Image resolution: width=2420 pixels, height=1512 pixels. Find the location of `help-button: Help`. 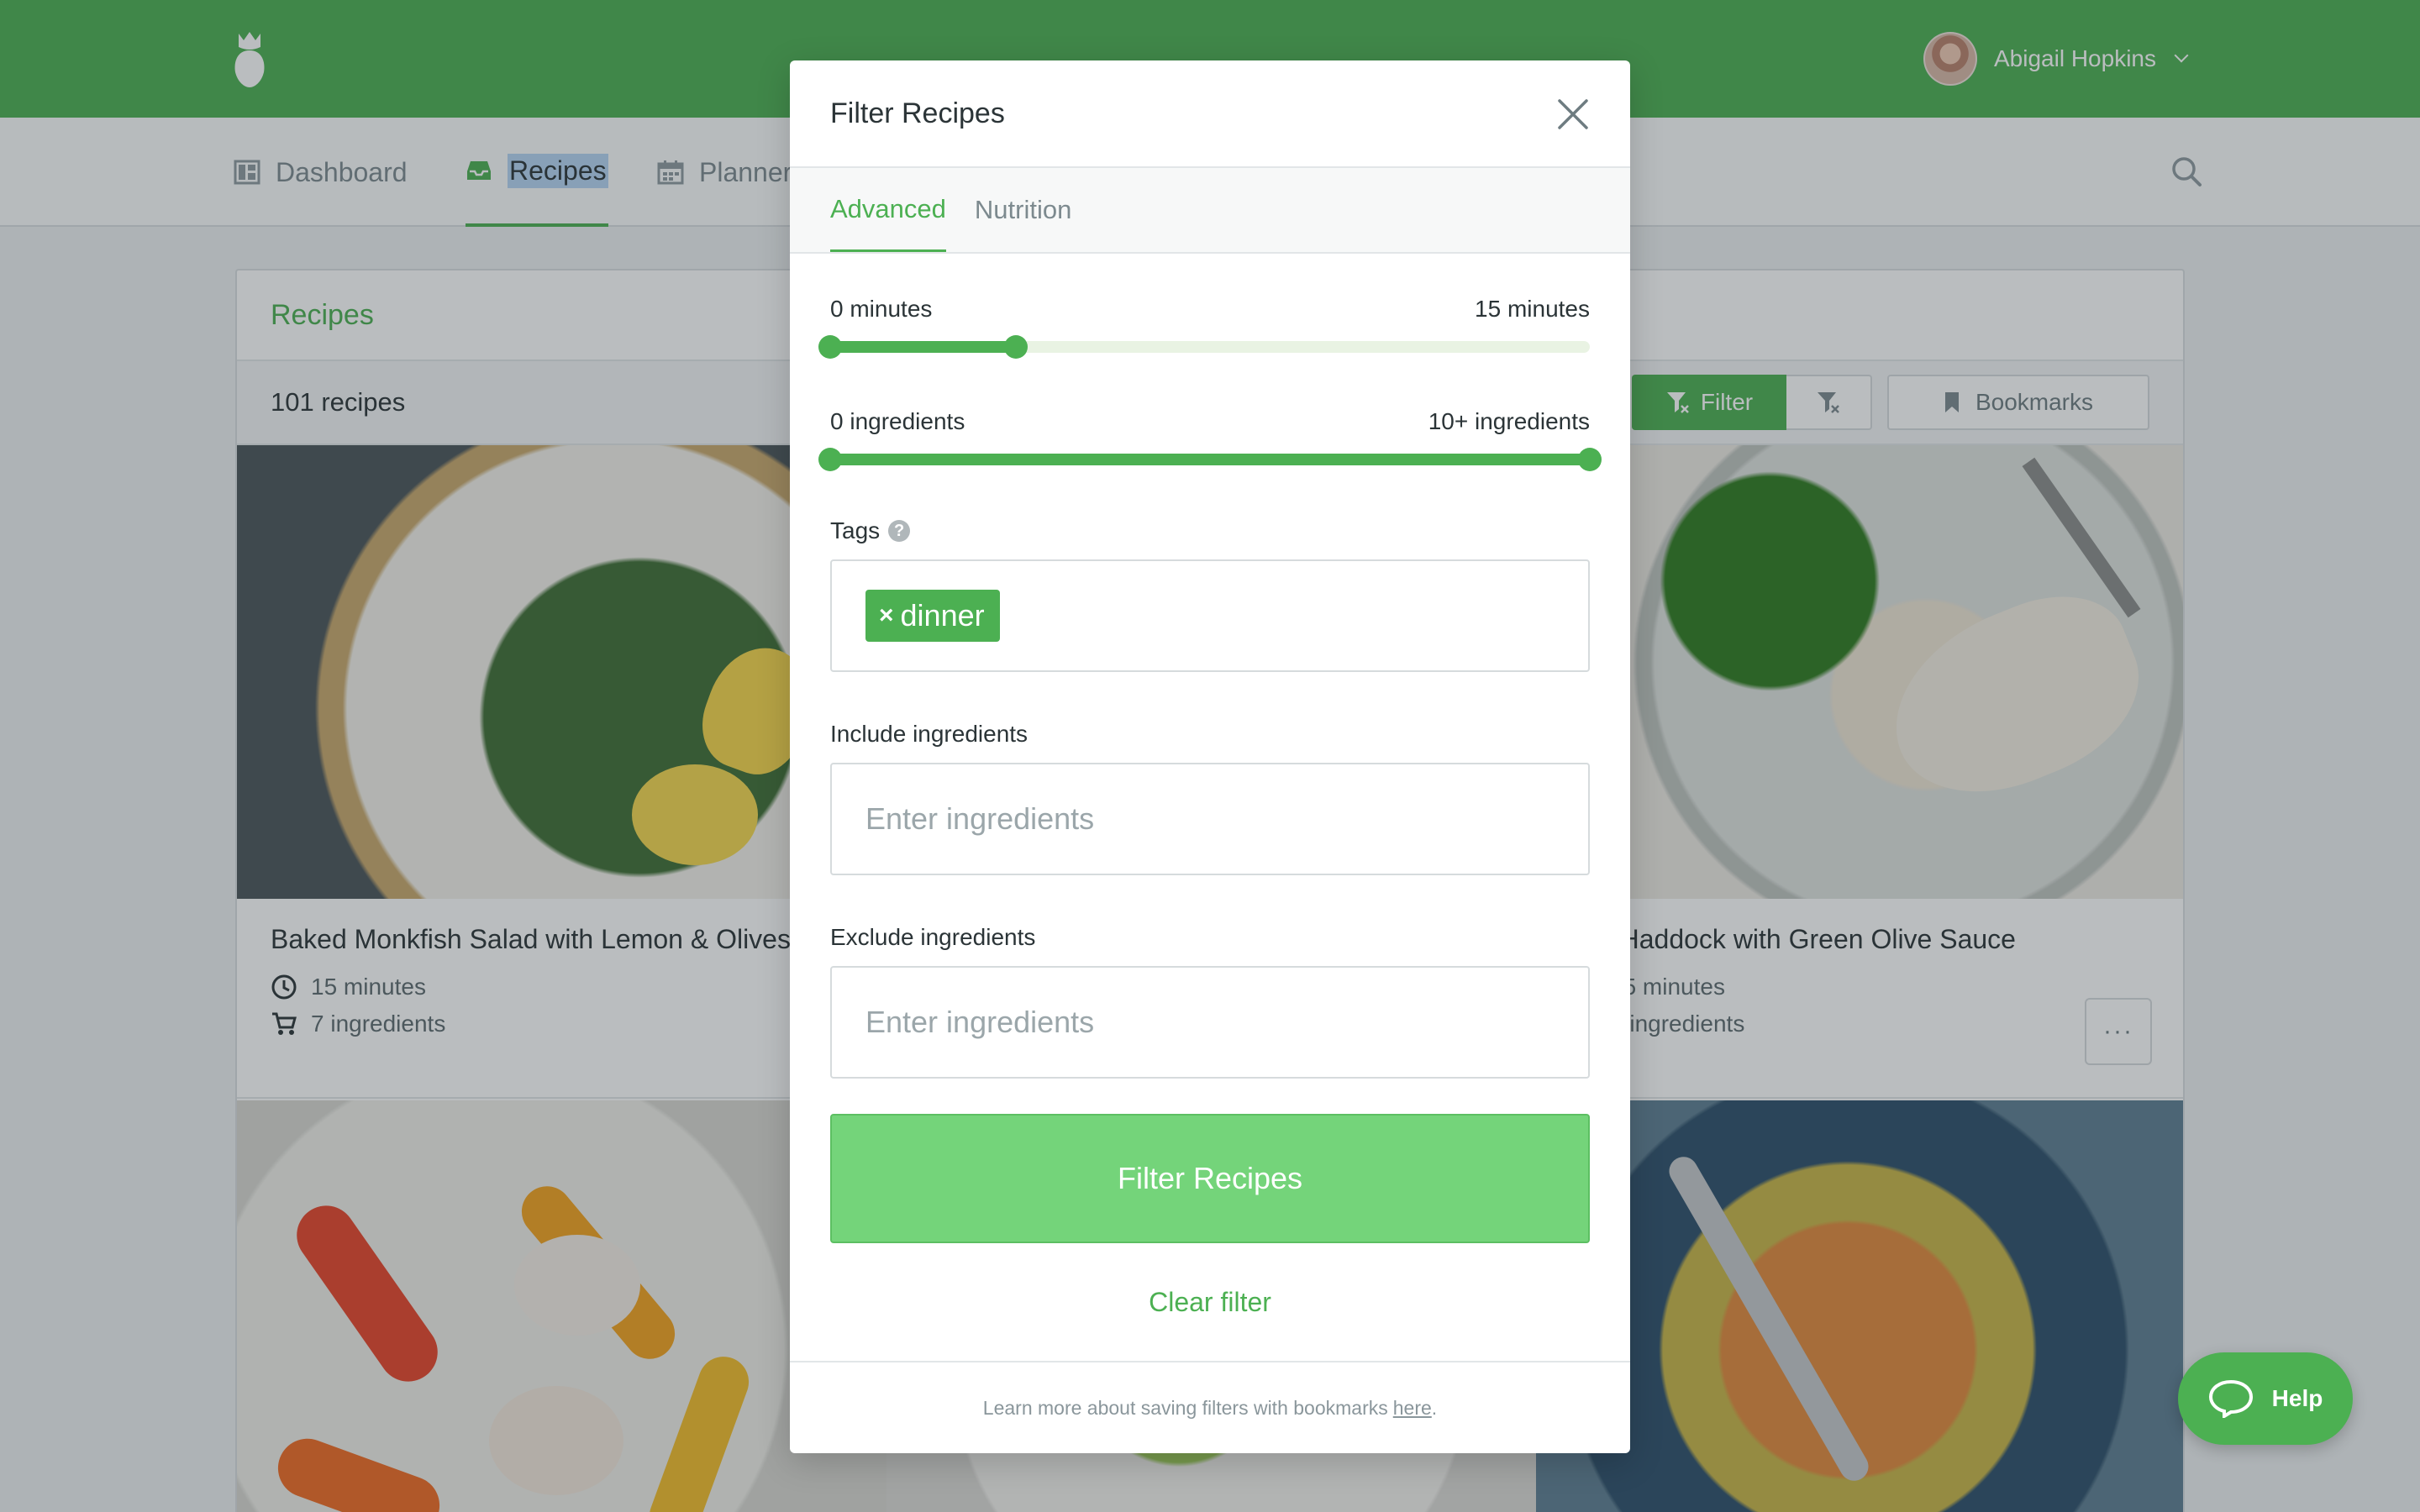

help-button: Help is located at coordinates (2266, 1398).